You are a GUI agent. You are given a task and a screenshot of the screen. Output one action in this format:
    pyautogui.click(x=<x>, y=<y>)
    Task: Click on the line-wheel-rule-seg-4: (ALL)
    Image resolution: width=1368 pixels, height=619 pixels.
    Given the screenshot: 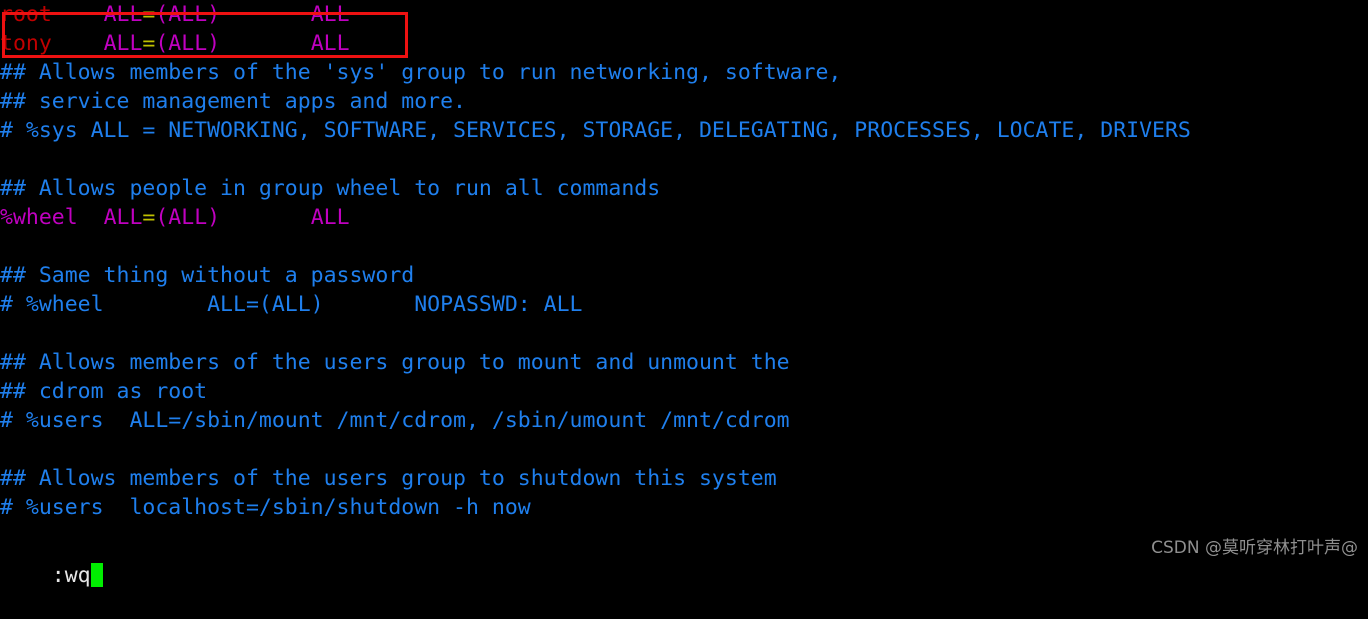 What is the action you would take?
    pyautogui.click(x=188, y=217)
    